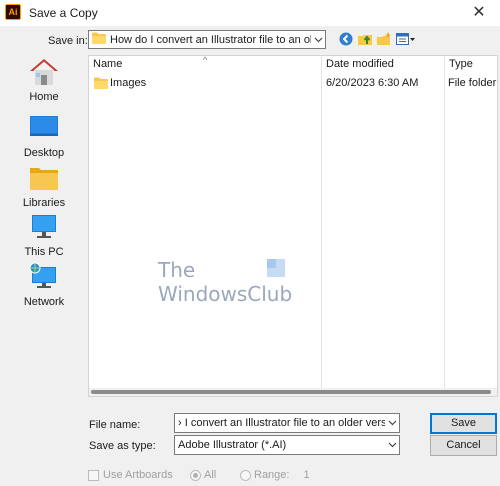 The height and width of the screenshot is (486, 500). I want to click on up-folder-icon, so click(365, 39).